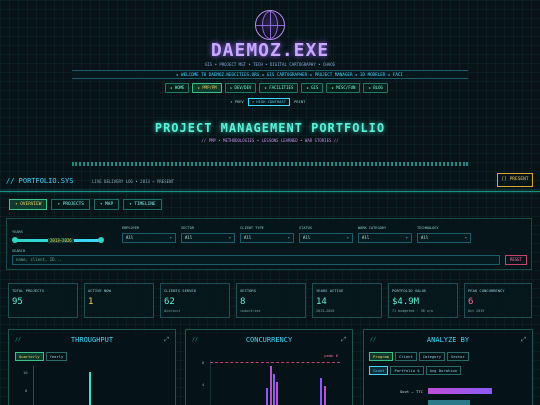 The height and width of the screenshot is (405, 540). What do you see at coordinates (99, 290) in the screenshot?
I see `stat-label: ACTIVE NOW` at bounding box center [99, 290].